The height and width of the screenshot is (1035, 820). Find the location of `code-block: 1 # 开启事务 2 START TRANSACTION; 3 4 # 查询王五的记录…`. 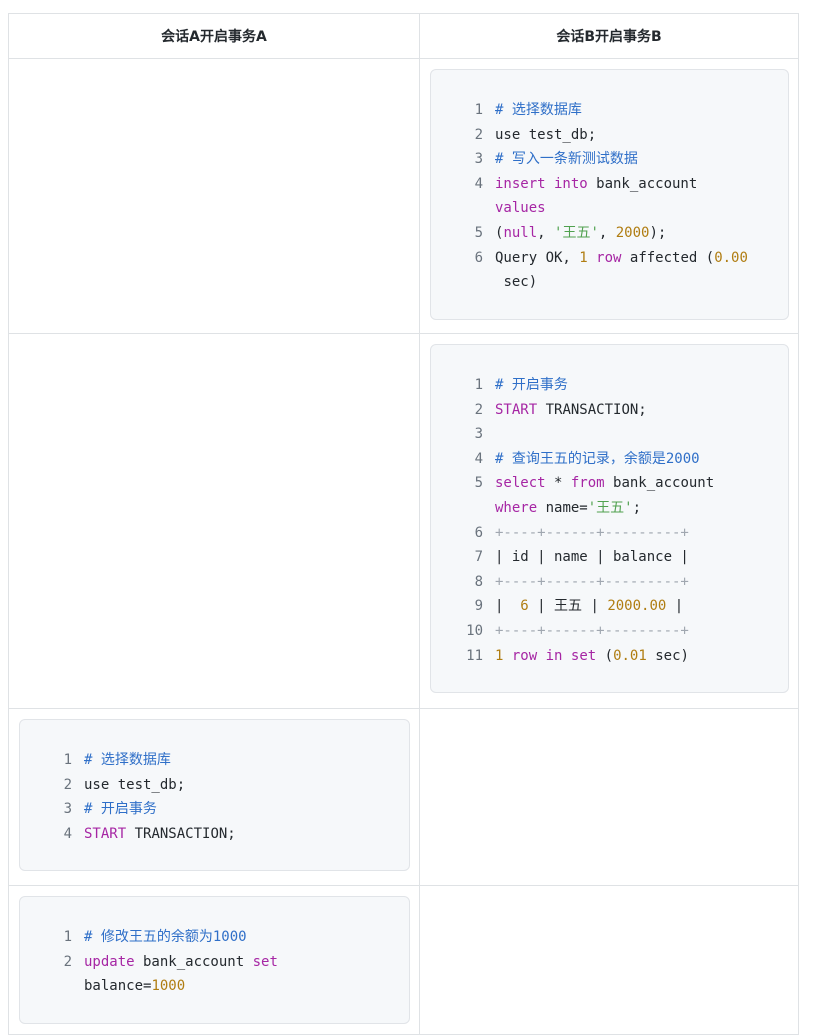

code-block: 1 # 开启事务 2 START TRANSACTION; 3 4 # 查询王五的记录… is located at coordinates (609, 519).